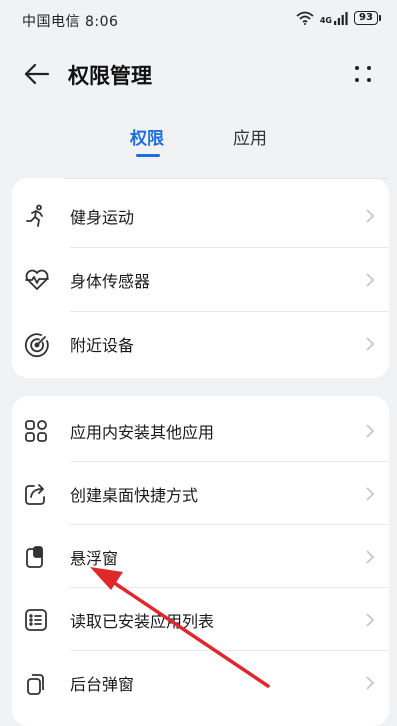 The width and height of the screenshot is (397, 726). I want to click on tab-apps: 应用, so click(250, 136).